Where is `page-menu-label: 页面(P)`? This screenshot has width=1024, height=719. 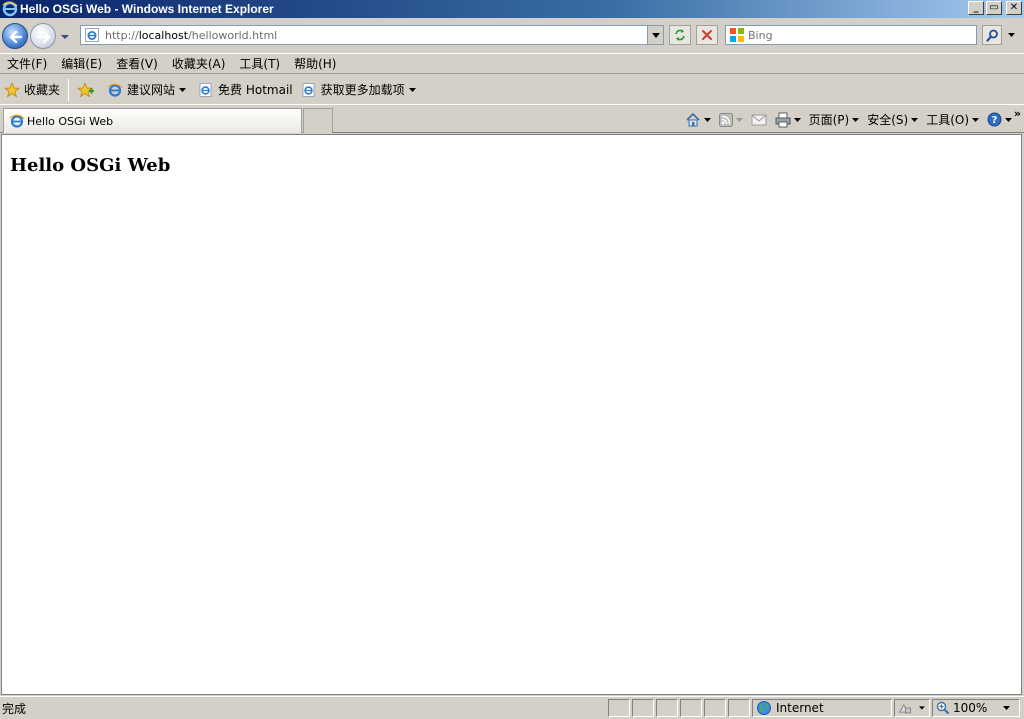
page-menu-label: 页面(P) is located at coordinates (829, 120).